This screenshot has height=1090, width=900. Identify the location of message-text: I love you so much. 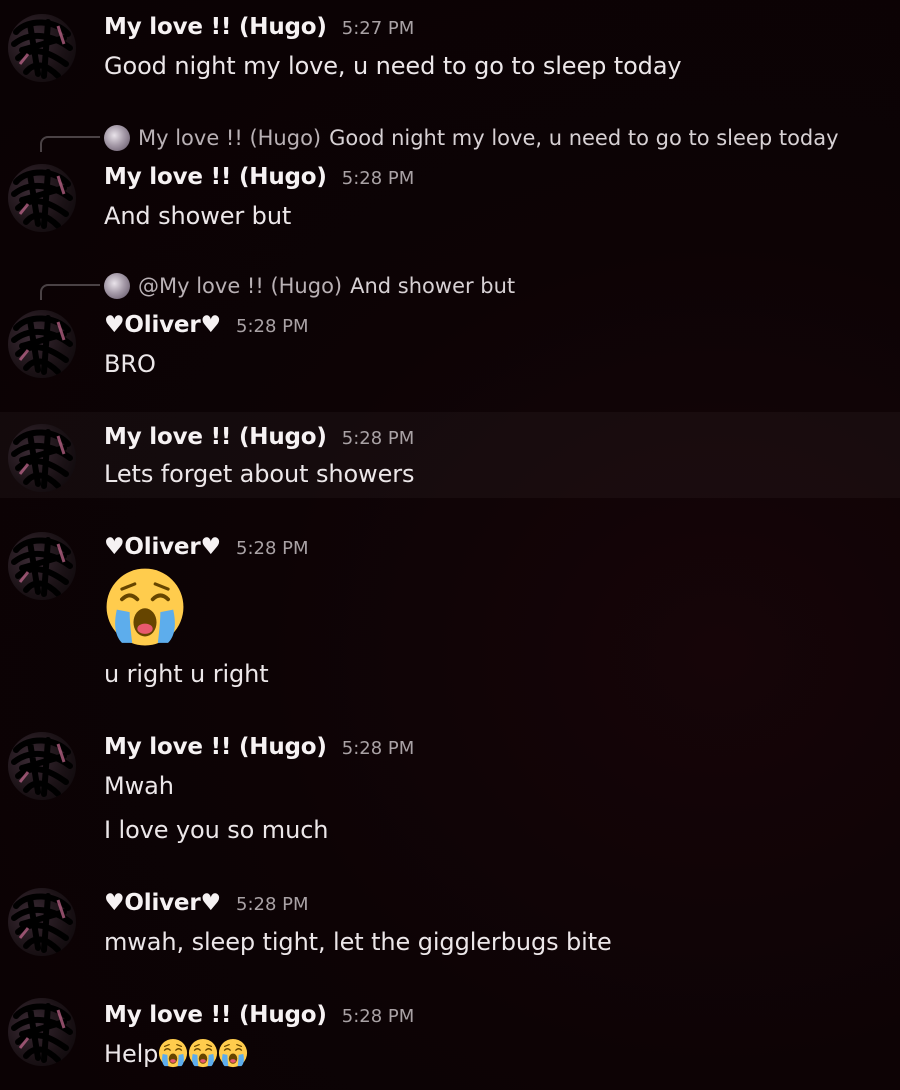
(216, 830).